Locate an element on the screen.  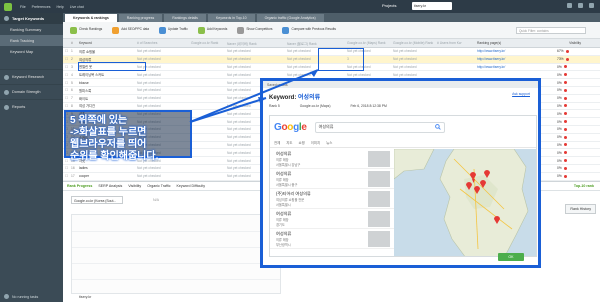
ask-support-link: Ask support is located at coordinates (521, 94).